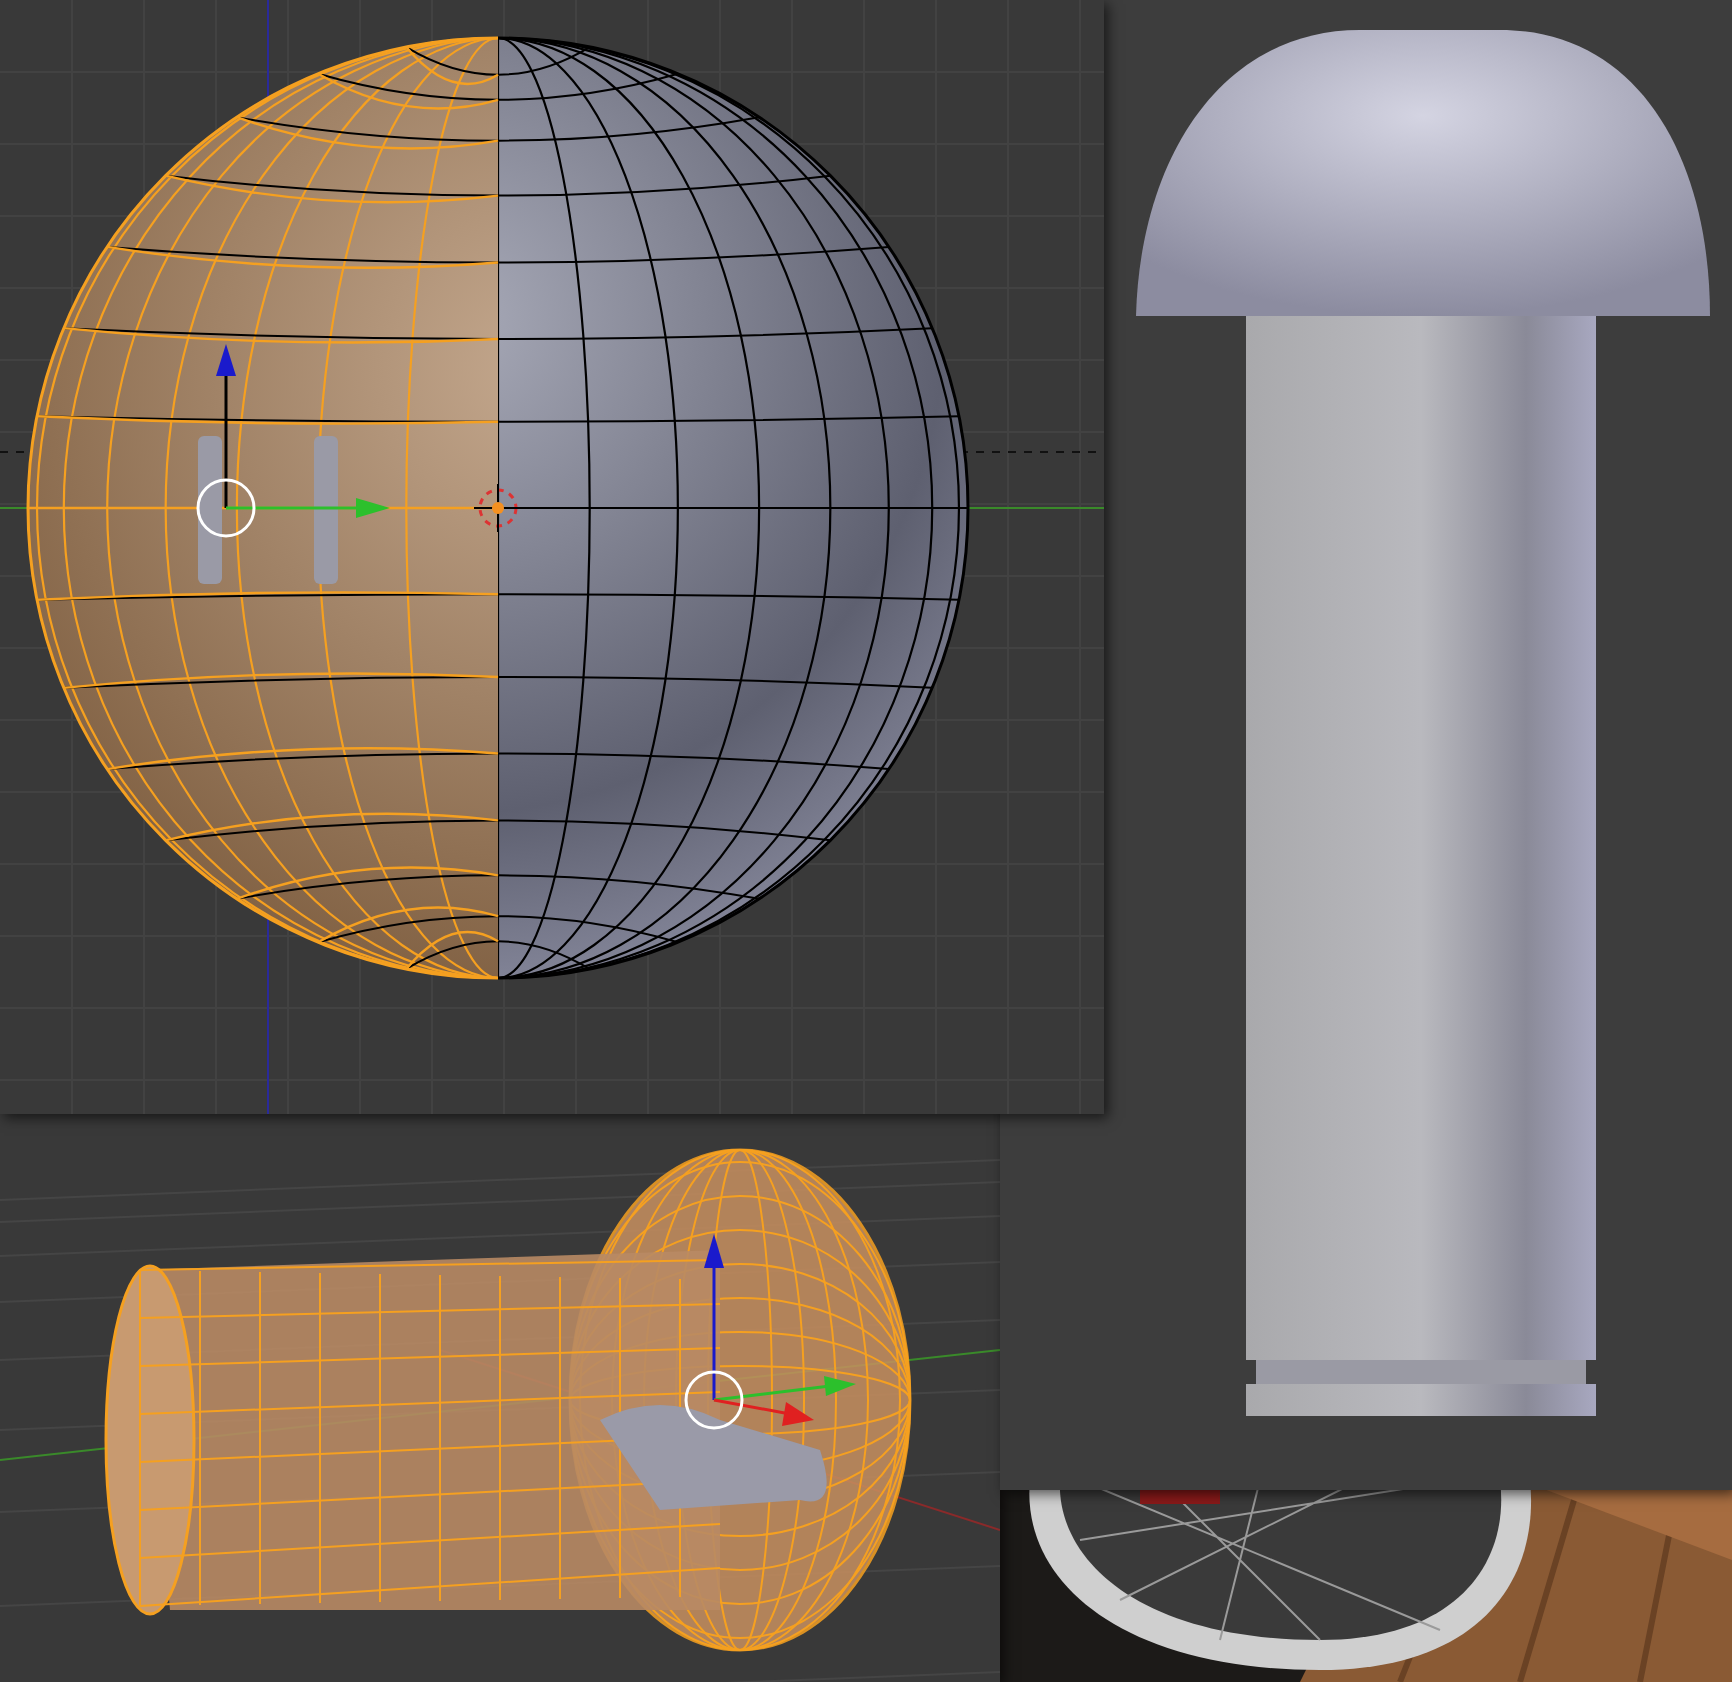 This screenshot has height=1682, width=1732. What do you see at coordinates (268, 510) in the screenshot?
I see `bracket-icon` at bounding box center [268, 510].